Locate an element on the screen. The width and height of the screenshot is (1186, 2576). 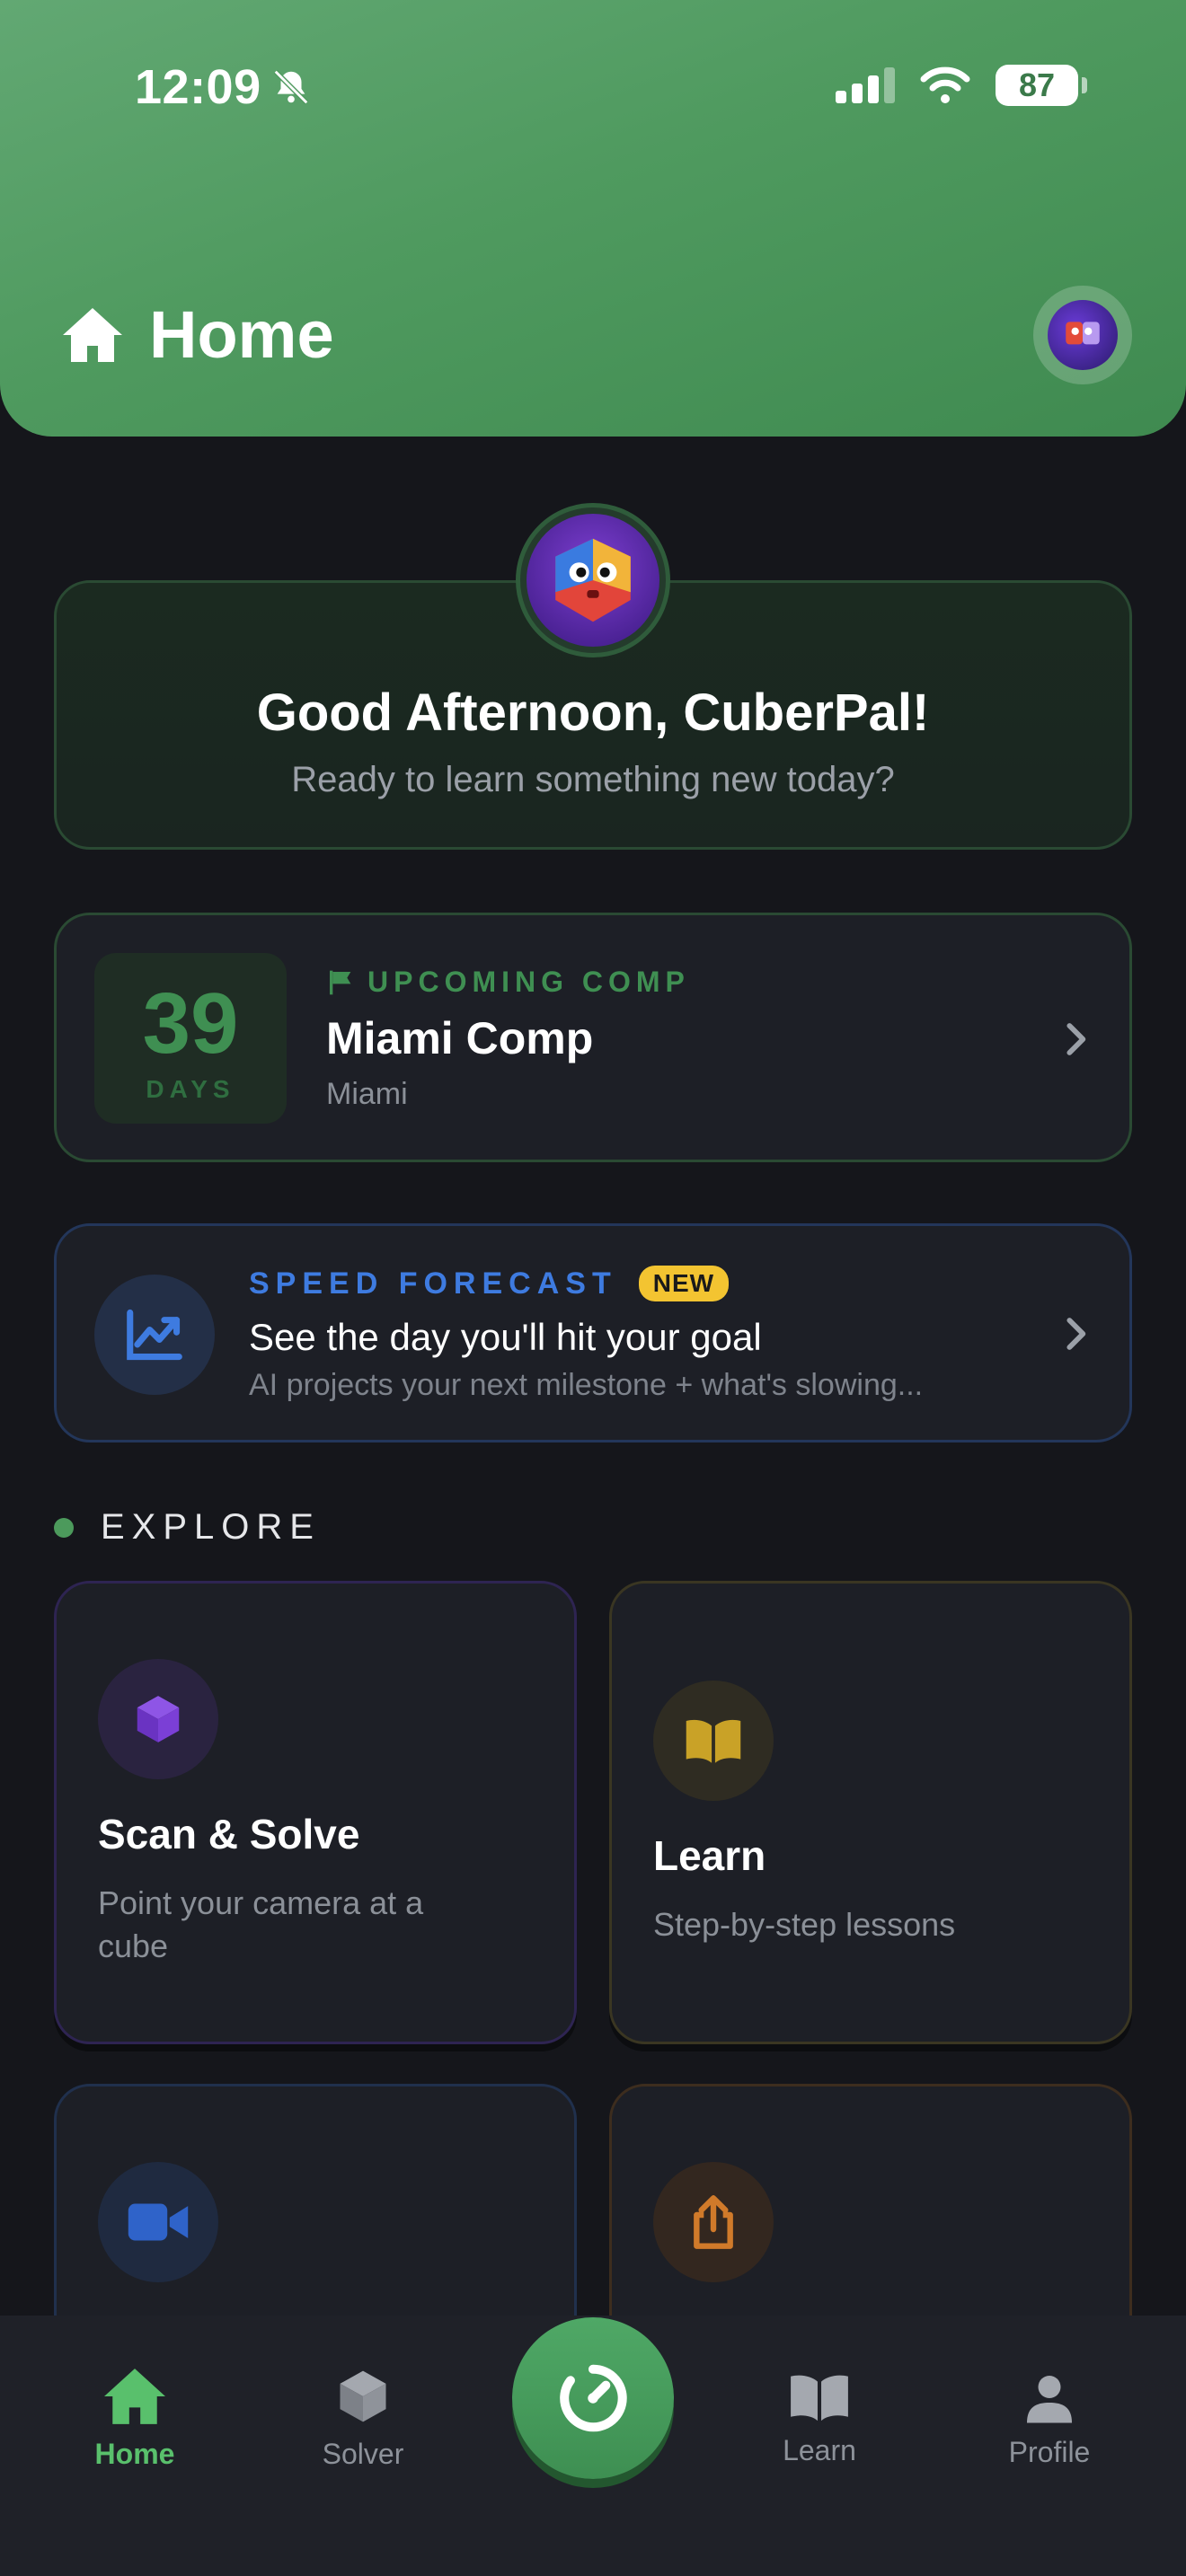
comp-name: Miami Comp is located at coordinates (460, 1038).